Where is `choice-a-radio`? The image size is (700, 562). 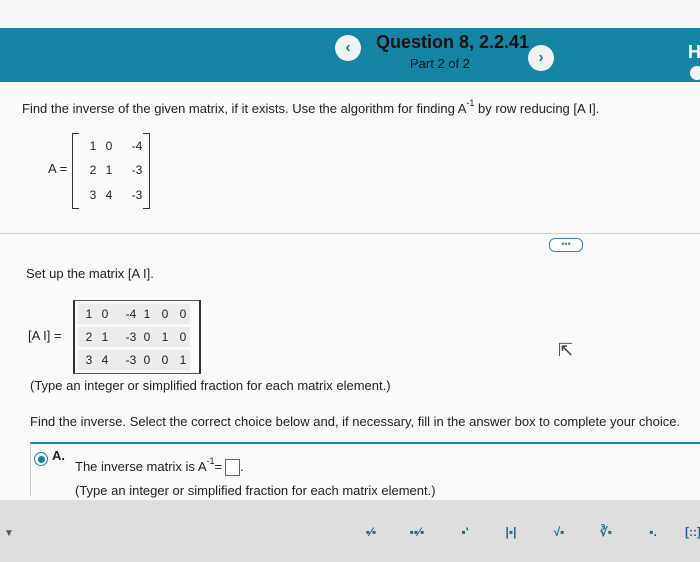 choice-a-radio is located at coordinates (41, 459).